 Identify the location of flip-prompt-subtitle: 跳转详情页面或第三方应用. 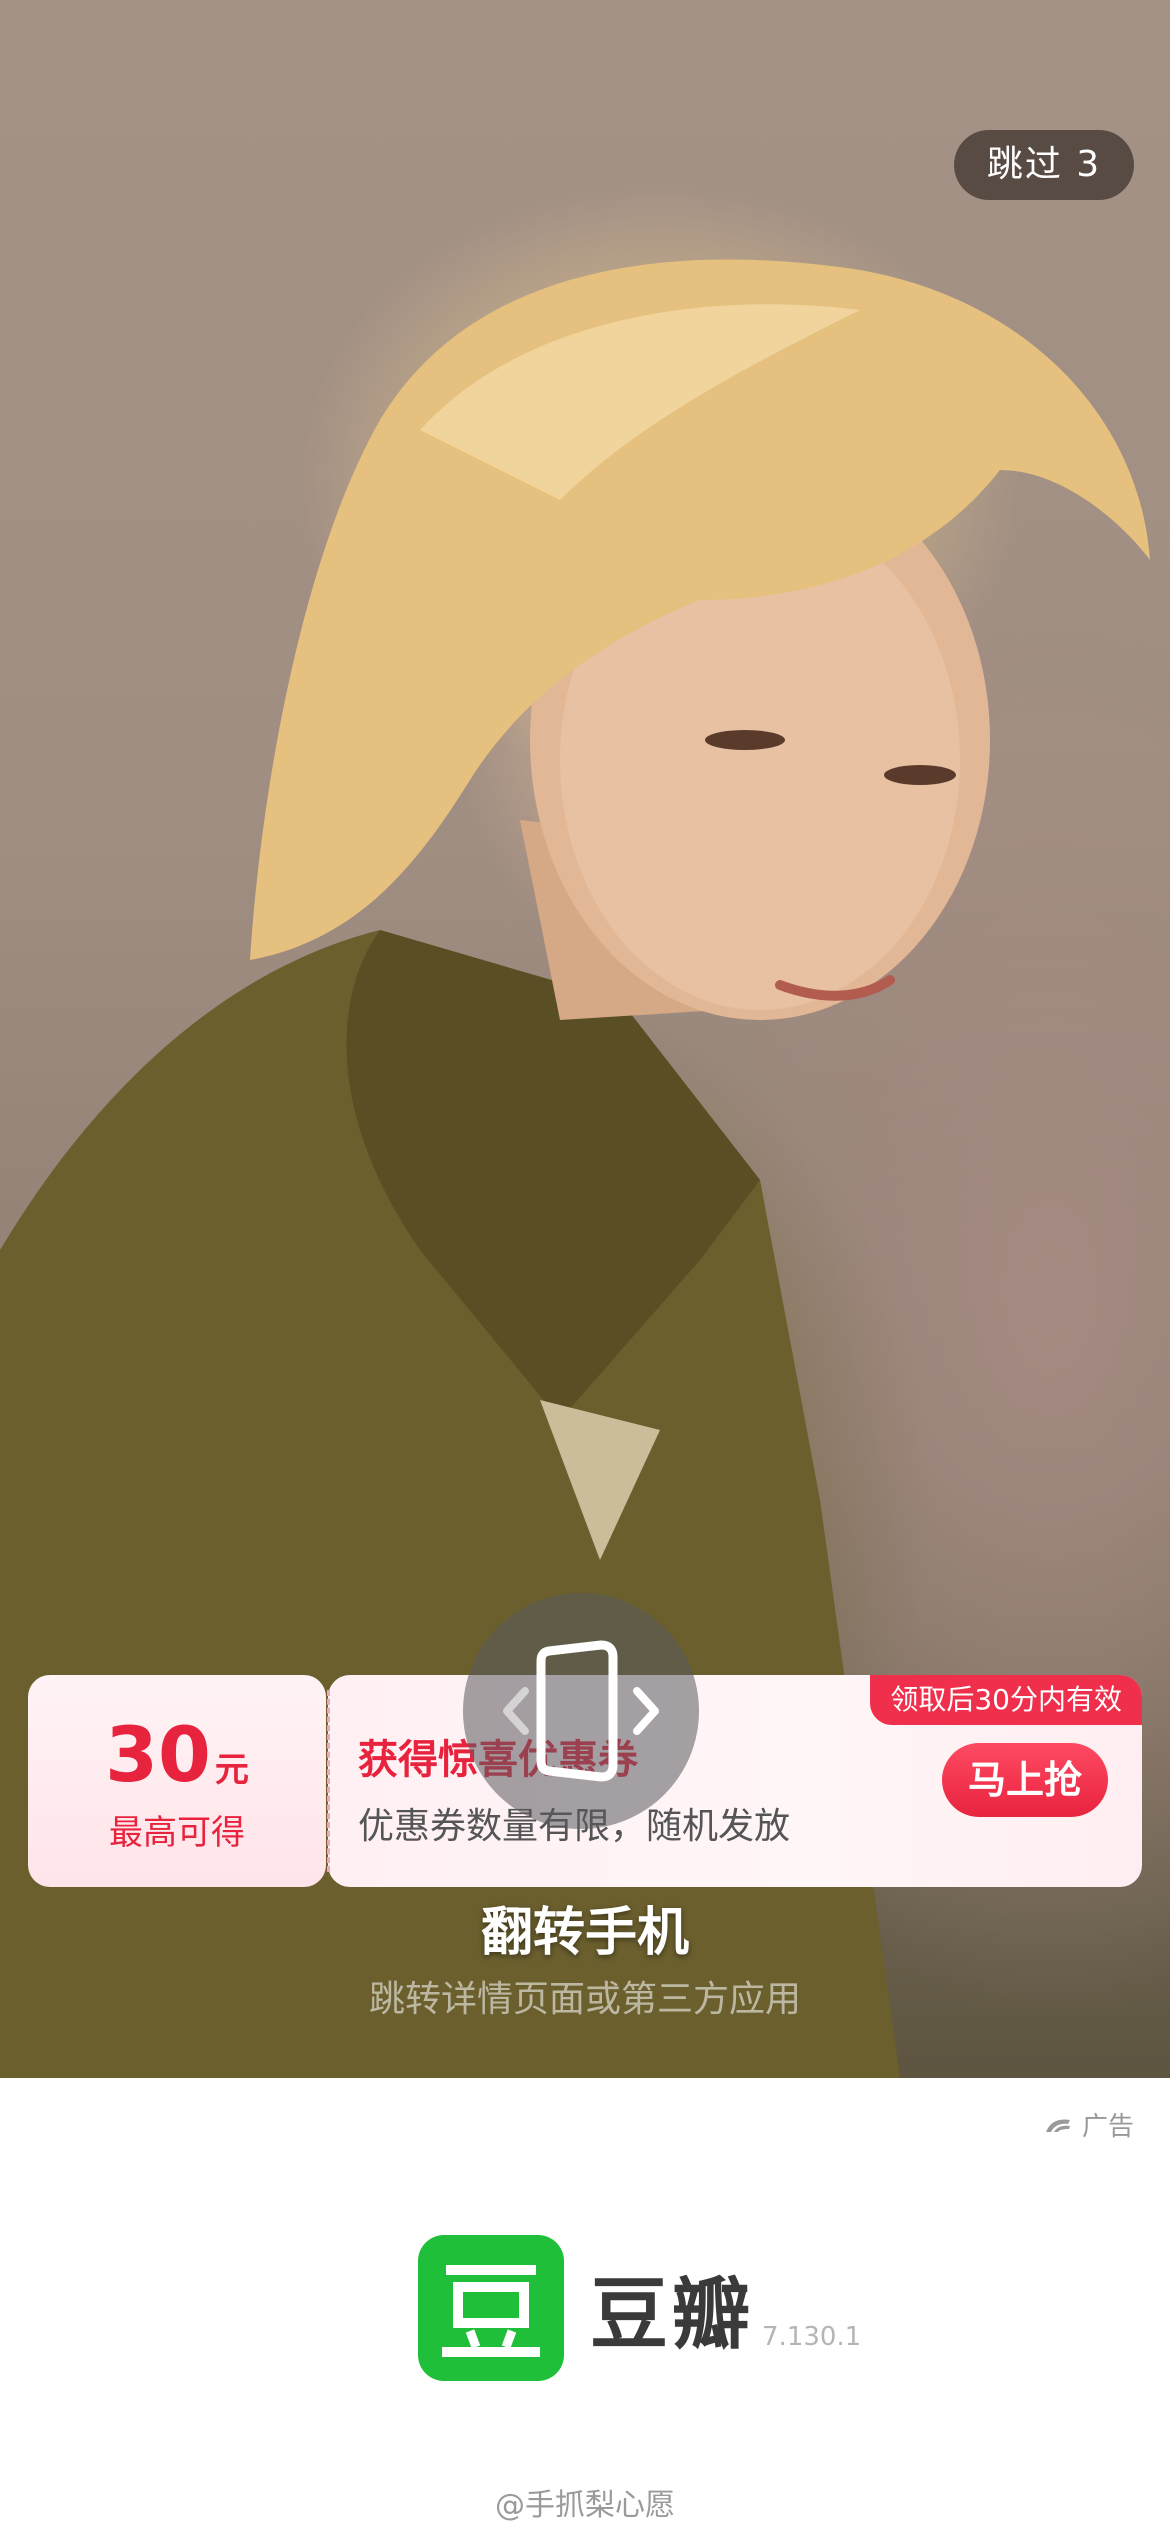
(584, 1999).